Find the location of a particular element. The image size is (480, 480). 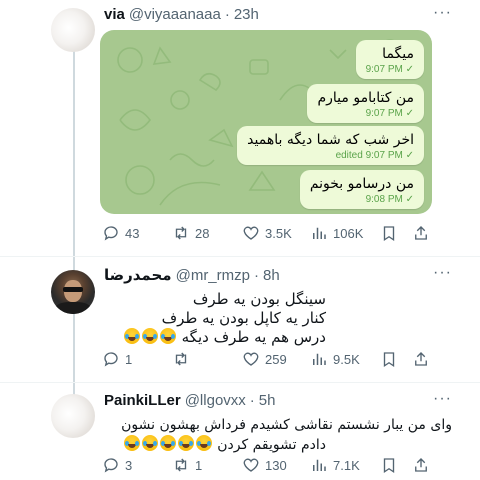

retweet-button: 28 is located at coordinates (190, 233).